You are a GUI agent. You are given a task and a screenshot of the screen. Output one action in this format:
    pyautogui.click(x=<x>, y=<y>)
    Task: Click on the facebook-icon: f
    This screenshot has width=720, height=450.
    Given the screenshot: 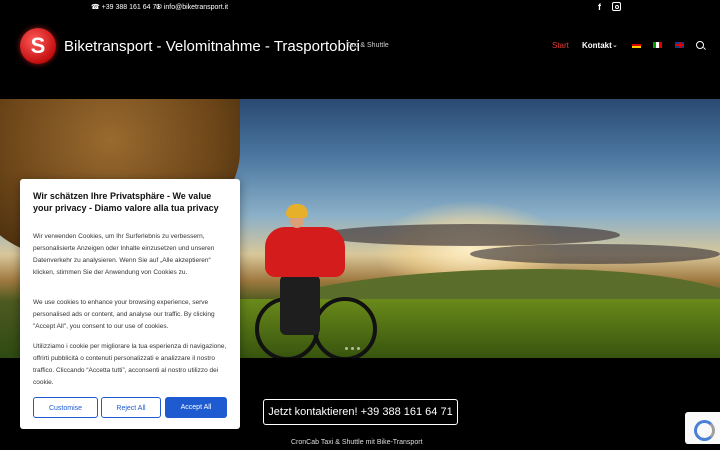 What is the action you would take?
    pyautogui.click(x=599, y=7)
    